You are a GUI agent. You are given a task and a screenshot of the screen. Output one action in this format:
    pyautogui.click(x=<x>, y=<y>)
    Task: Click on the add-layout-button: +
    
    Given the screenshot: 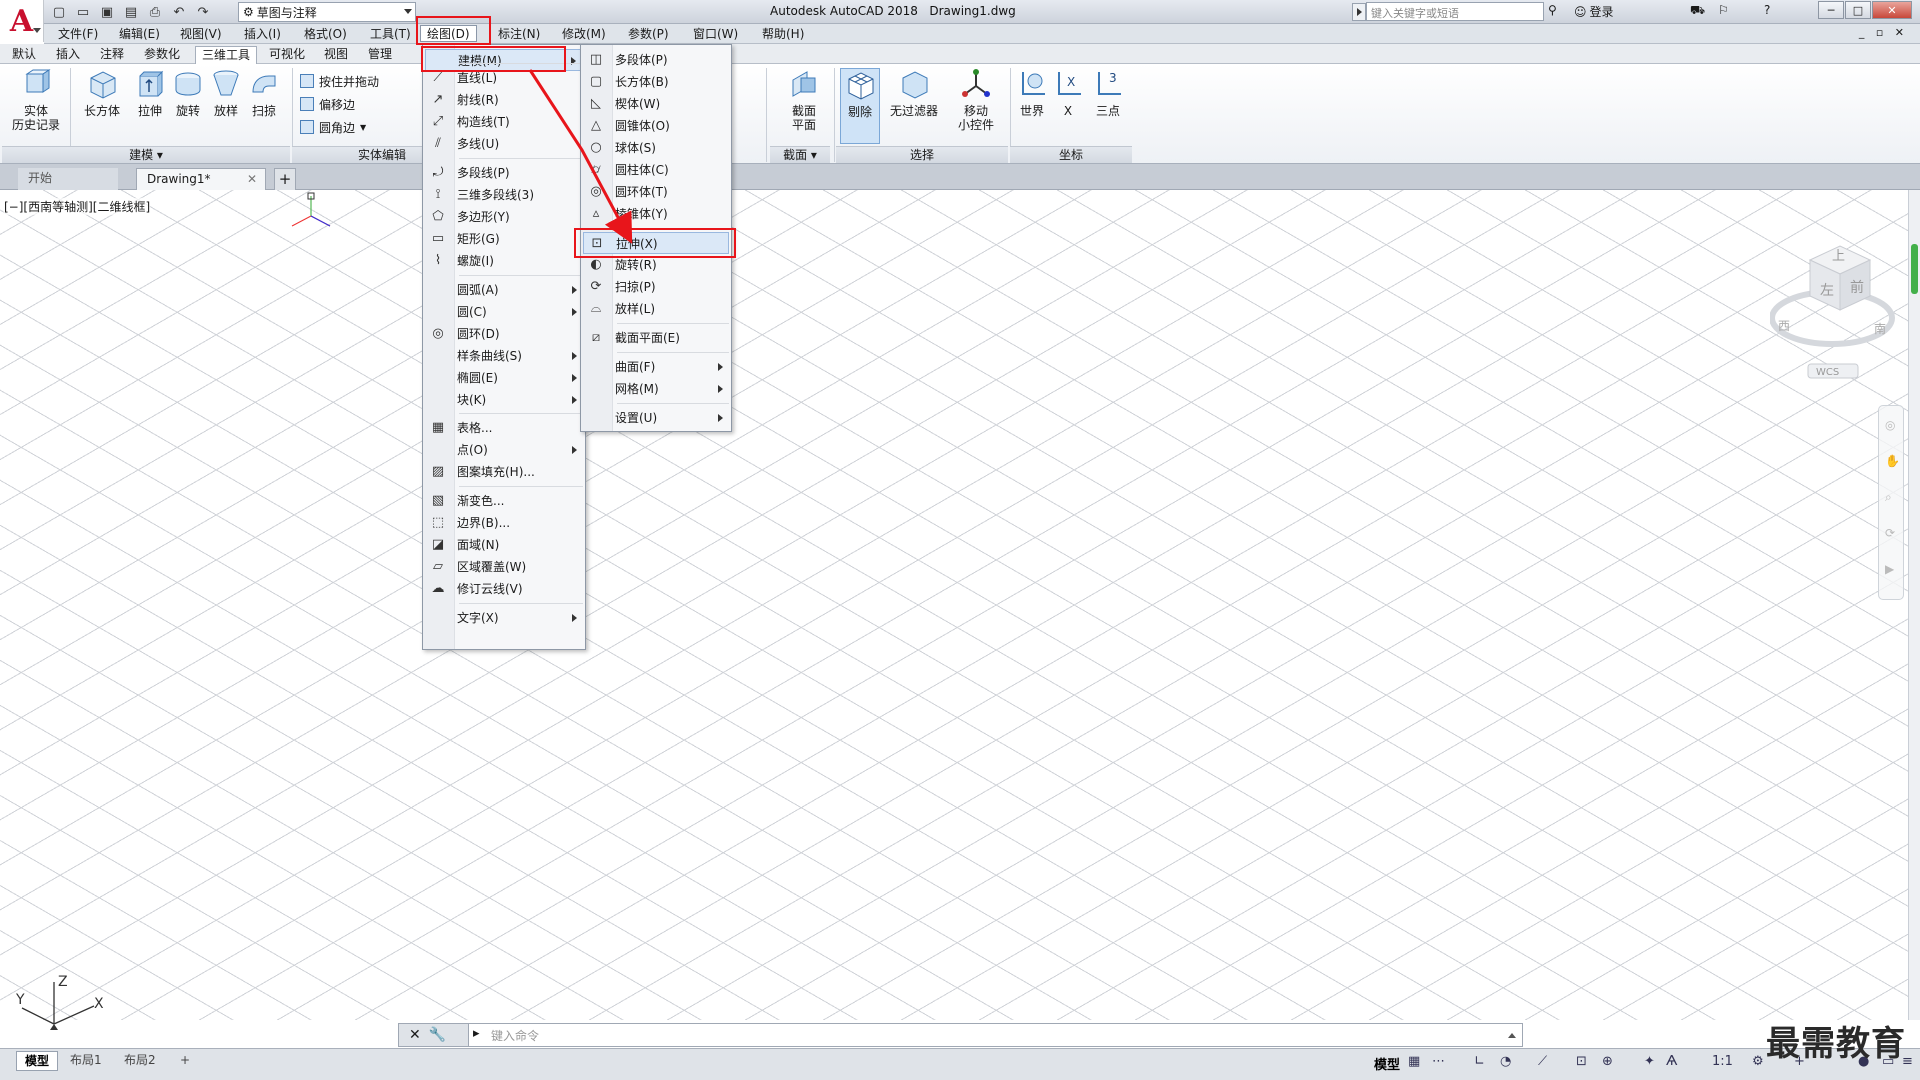 What is the action you would take?
    pyautogui.click(x=185, y=1061)
    